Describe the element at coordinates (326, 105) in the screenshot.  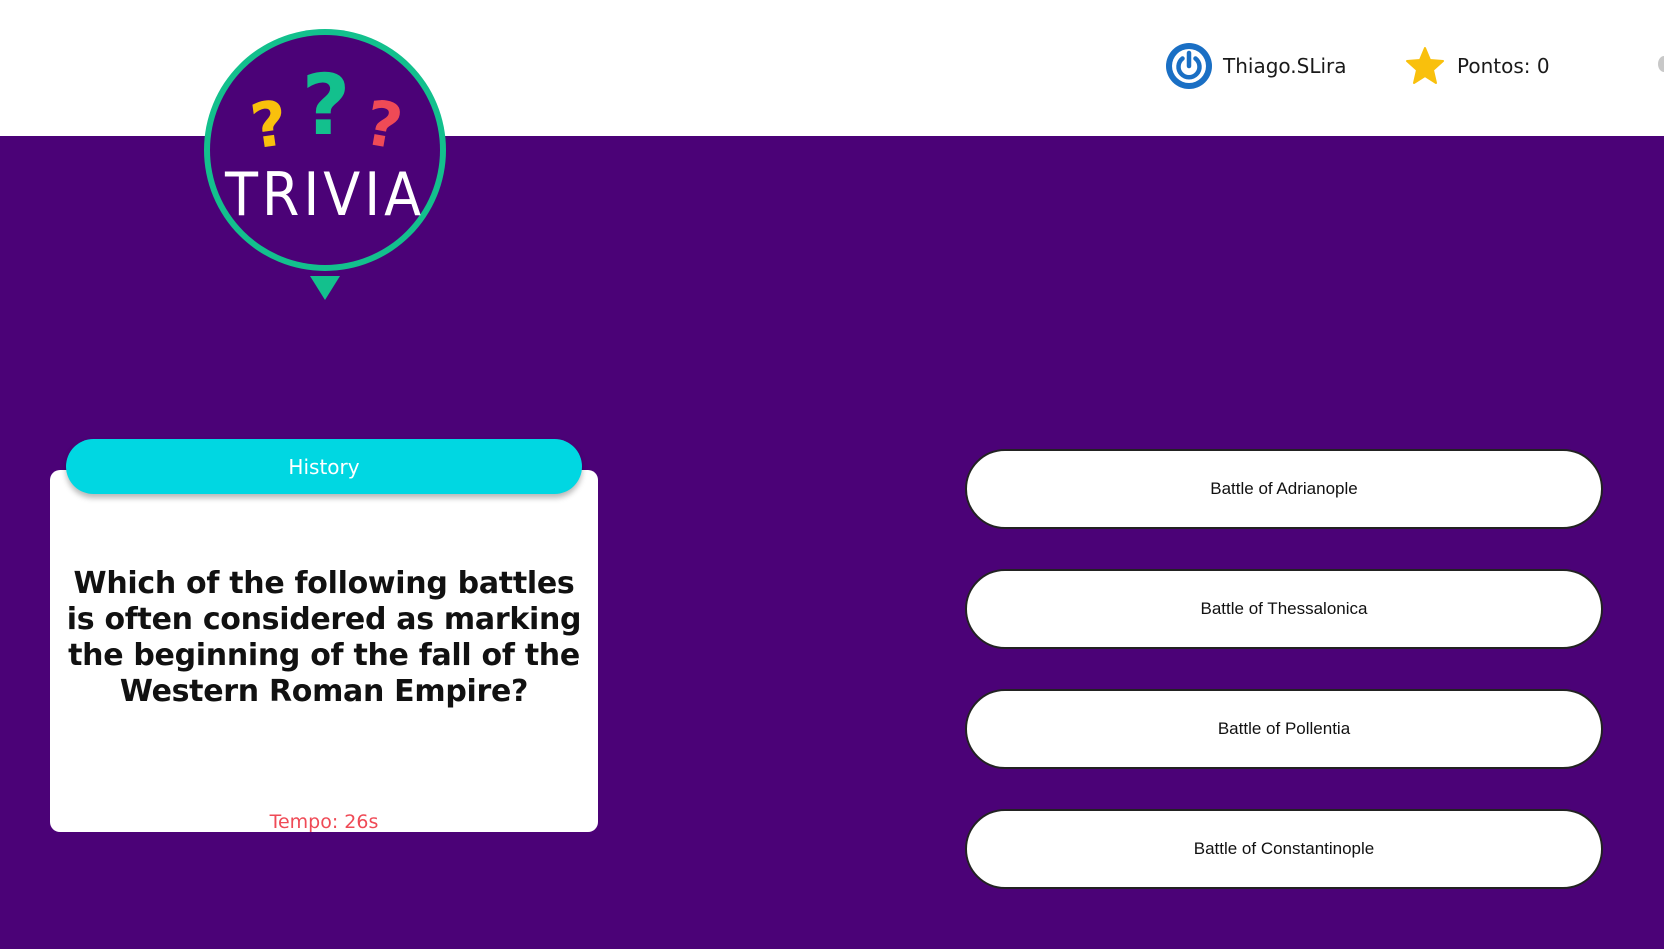
I see `logo-question-green: ?` at that location.